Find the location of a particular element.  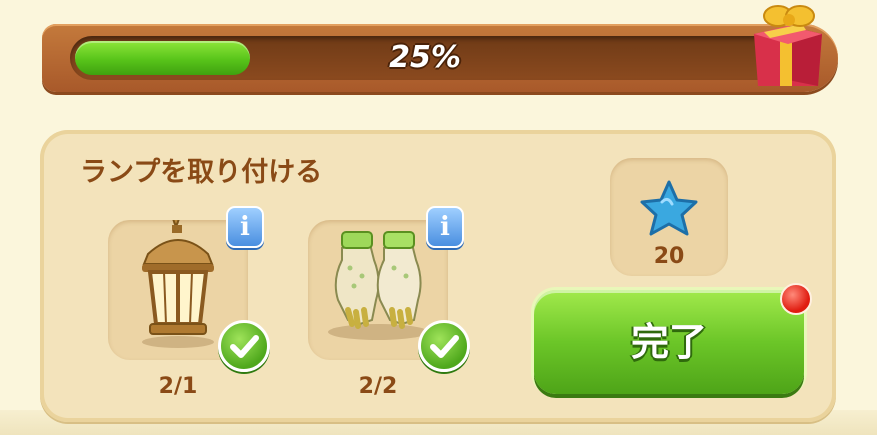

progress-percent-label: 25% is located at coordinates (425, 57).